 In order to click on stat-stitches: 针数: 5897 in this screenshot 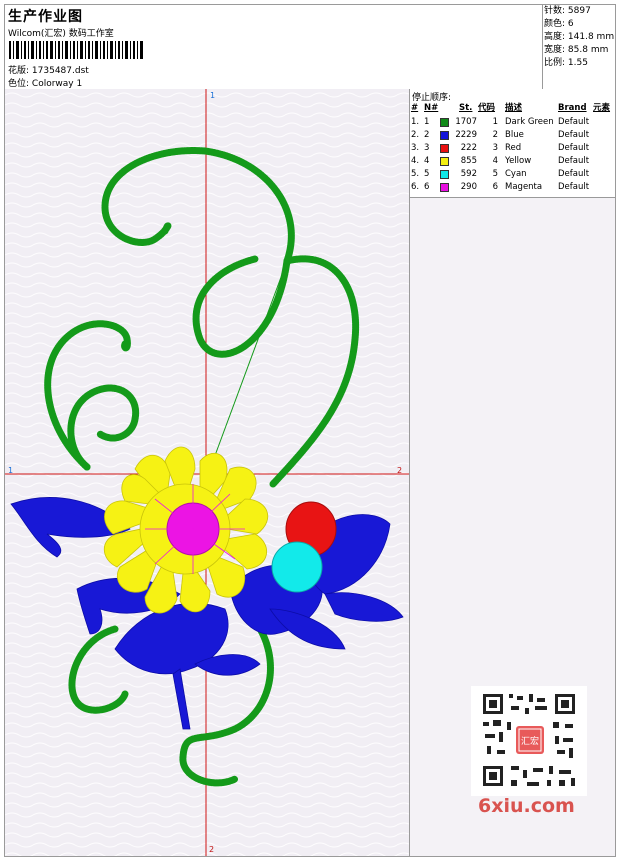, I will do `click(567, 11)`.